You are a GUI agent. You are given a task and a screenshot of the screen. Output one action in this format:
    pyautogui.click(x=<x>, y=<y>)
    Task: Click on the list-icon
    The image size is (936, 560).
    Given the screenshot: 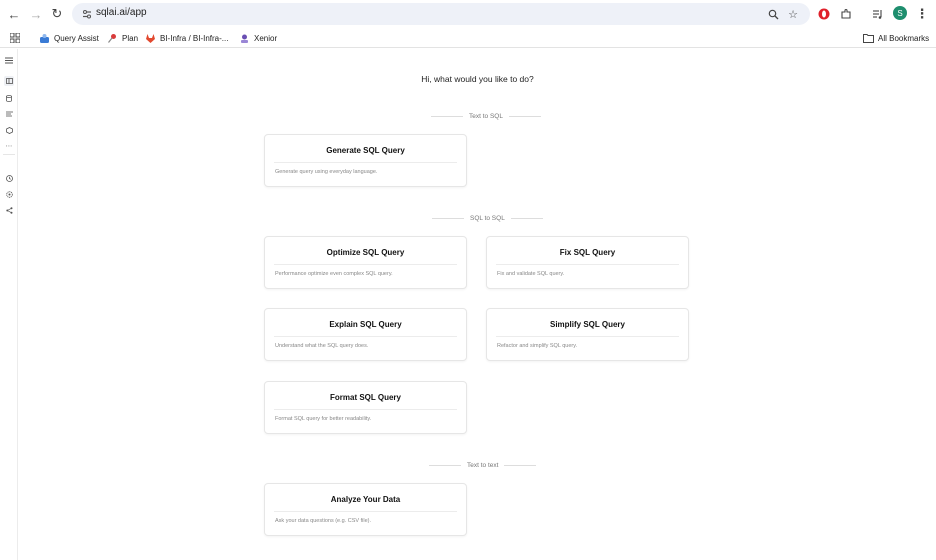 What is the action you would take?
    pyautogui.click(x=9, y=114)
    